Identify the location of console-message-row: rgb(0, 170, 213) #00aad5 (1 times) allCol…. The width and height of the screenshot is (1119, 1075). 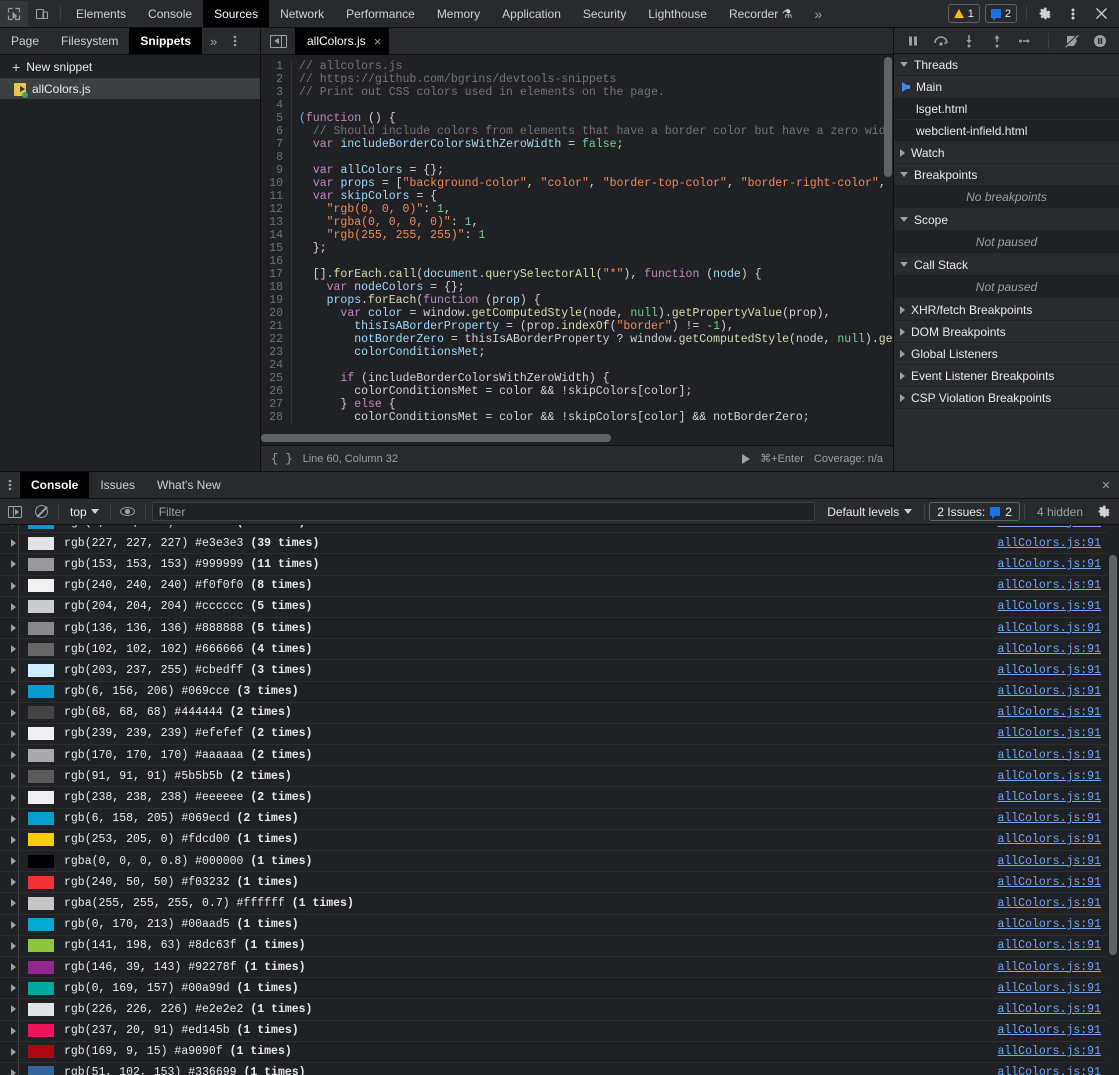
(559, 925).